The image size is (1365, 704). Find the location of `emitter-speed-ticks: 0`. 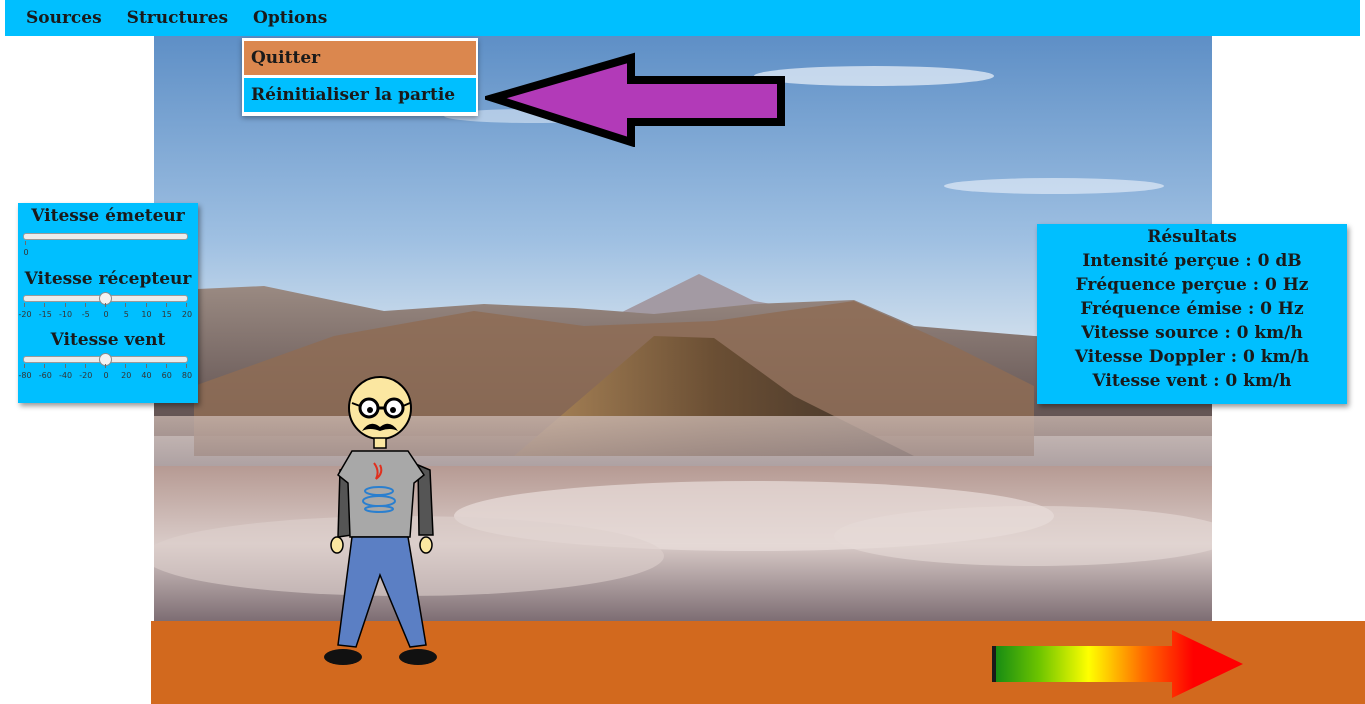

emitter-speed-ticks: 0 is located at coordinates (108, 251).